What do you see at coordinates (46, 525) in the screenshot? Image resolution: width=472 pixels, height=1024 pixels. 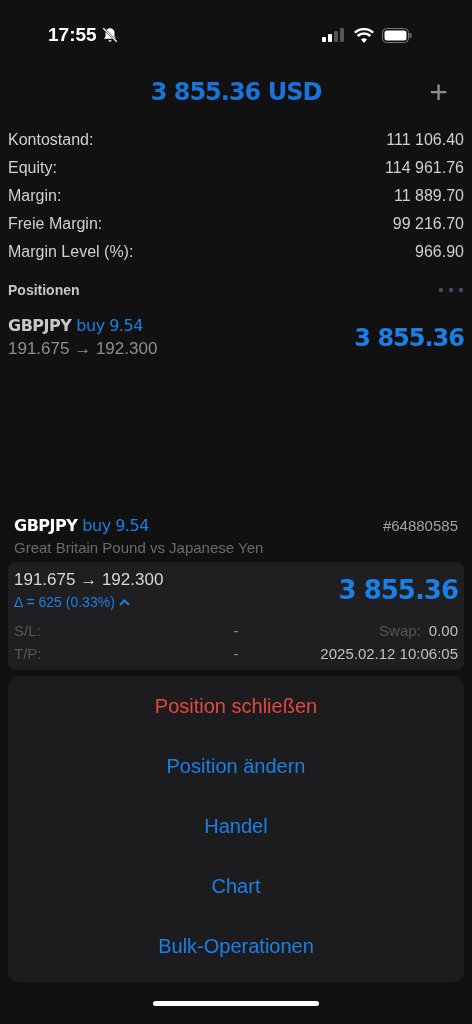 I see `detail-symbol: GBPJPY` at bounding box center [46, 525].